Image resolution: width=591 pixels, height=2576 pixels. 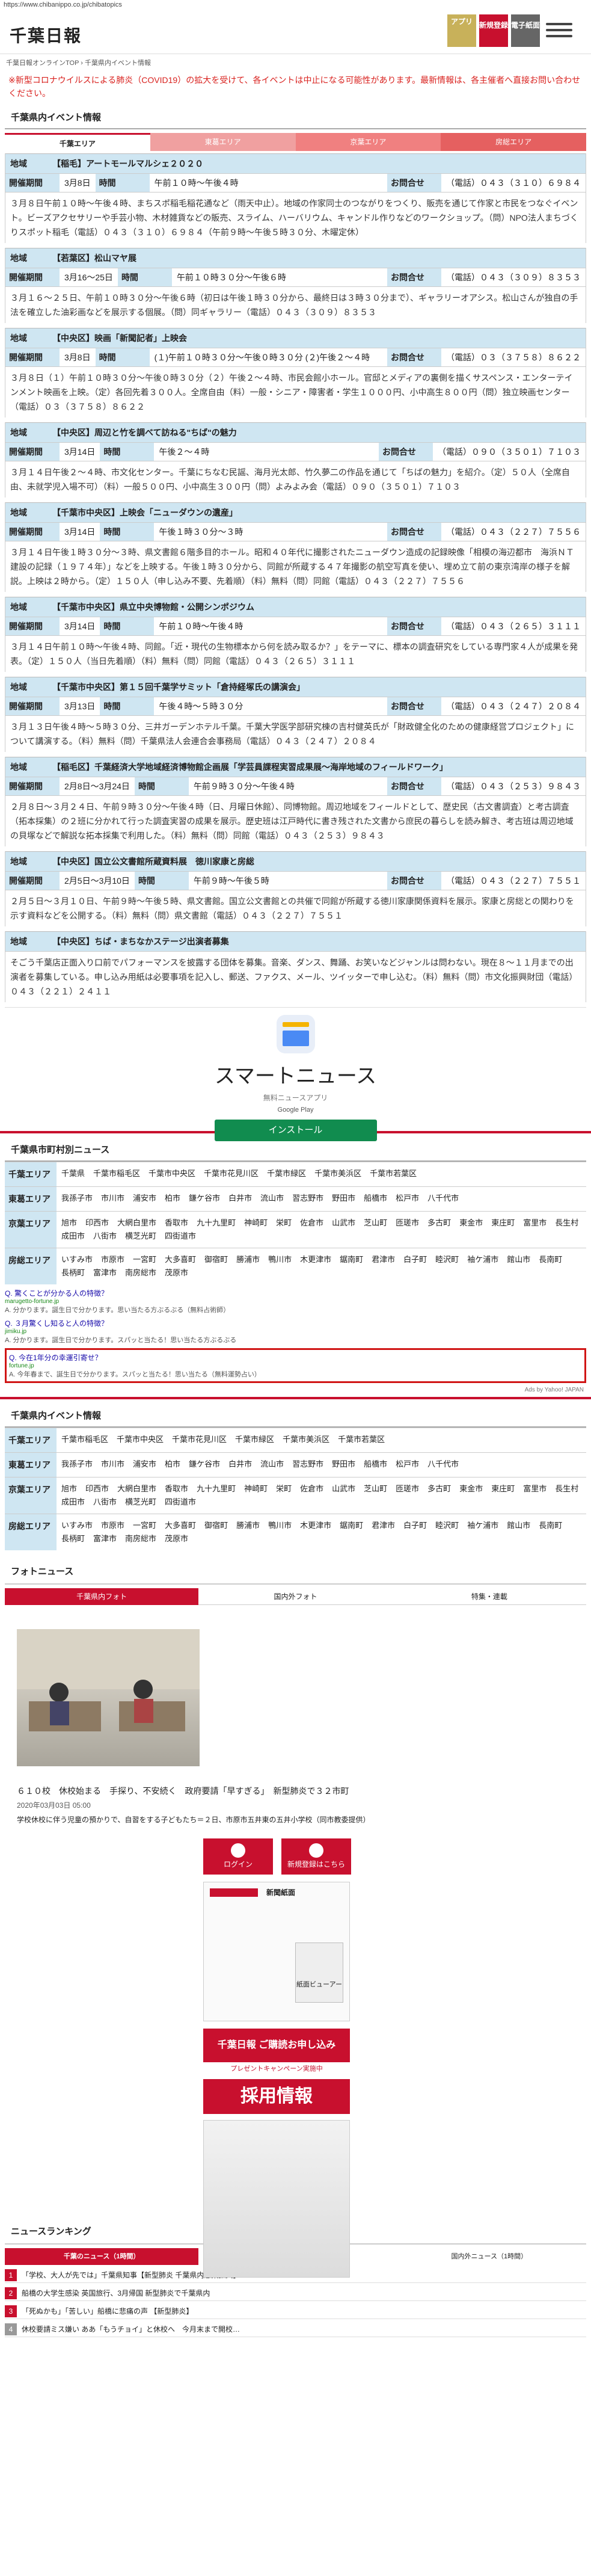 What do you see at coordinates (119, 338) in the screenshot?
I see `event-title: 【中央区】映画「新聞記者」上映会` at bounding box center [119, 338].